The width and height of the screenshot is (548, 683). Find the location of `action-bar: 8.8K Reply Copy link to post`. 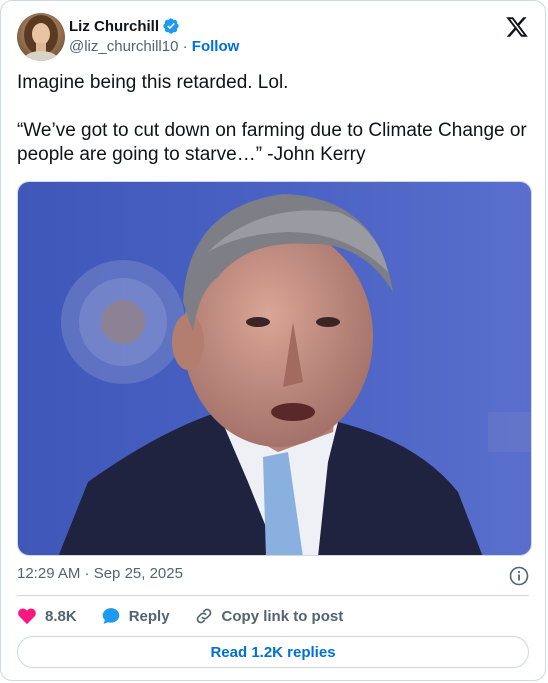

action-bar: 8.8K Reply Copy link to post is located at coordinates (192, 616).